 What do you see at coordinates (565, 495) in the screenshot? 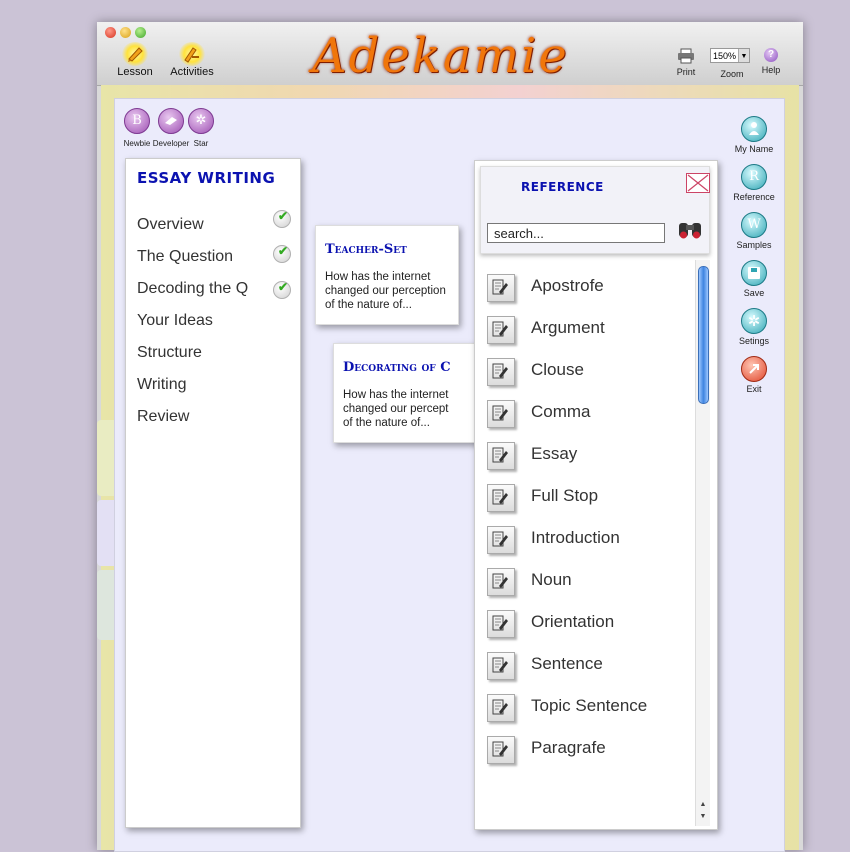
I see `reference-item-label: Full Stop` at bounding box center [565, 495].